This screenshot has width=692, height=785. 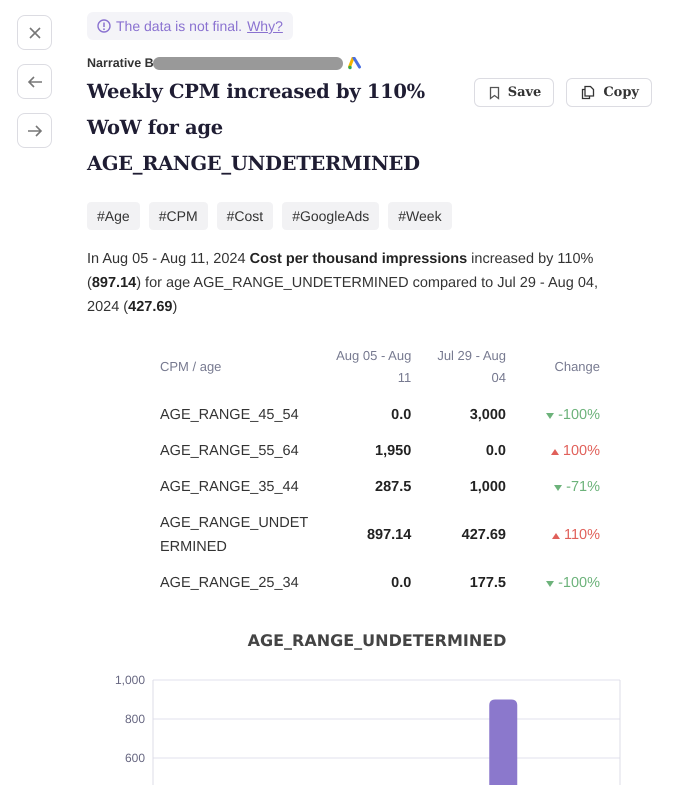 What do you see at coordinates (129, 680) in the screenshot?
I see `y-tick-label: 1,000` at bounding box center [129, 680].